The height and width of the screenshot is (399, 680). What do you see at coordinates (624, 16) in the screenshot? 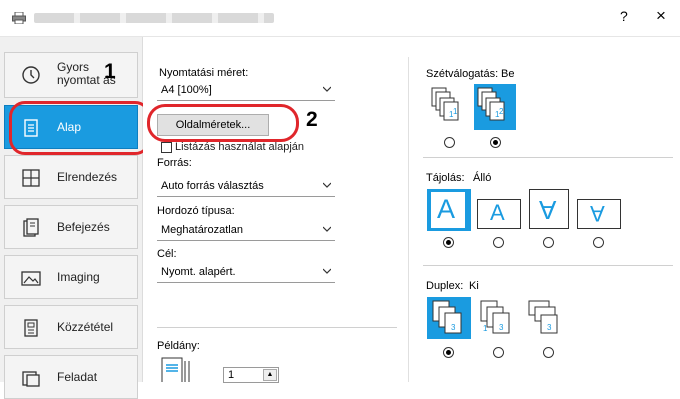
I see `help-button: ?` at bounding box center [624, 16].